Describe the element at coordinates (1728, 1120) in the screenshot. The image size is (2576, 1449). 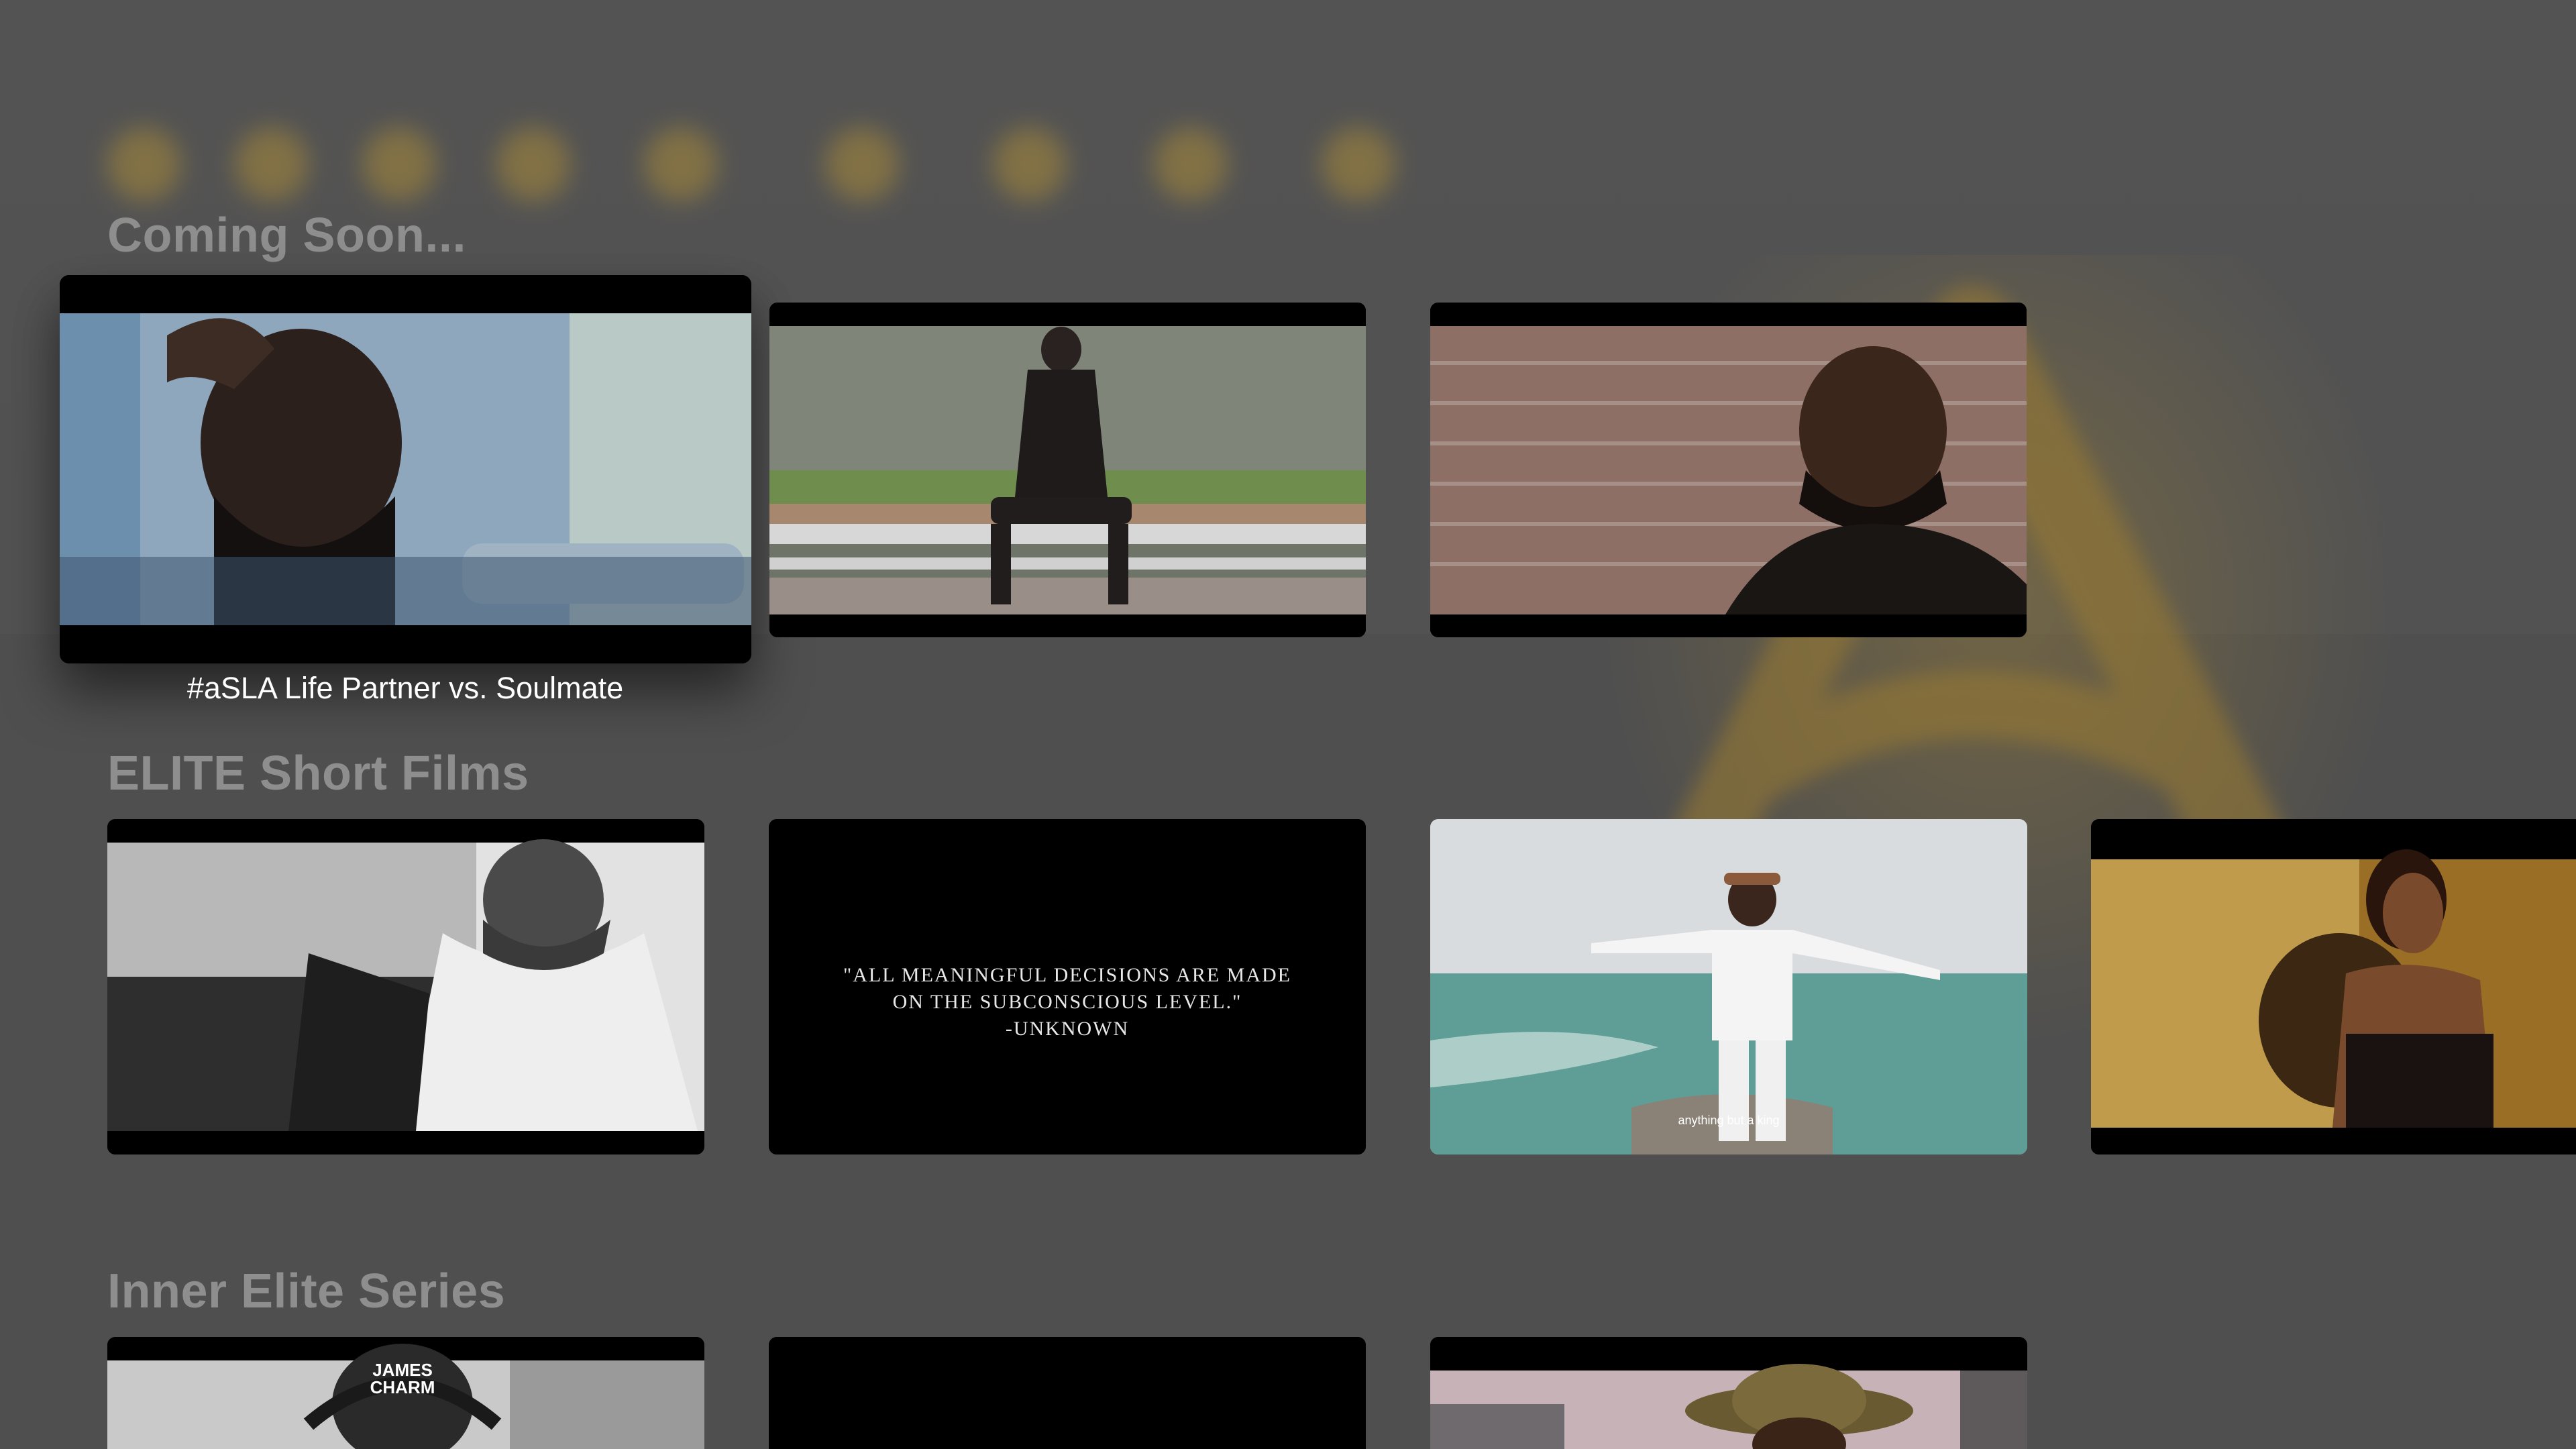
I see `video-subtitle: anything but a king` at that location.